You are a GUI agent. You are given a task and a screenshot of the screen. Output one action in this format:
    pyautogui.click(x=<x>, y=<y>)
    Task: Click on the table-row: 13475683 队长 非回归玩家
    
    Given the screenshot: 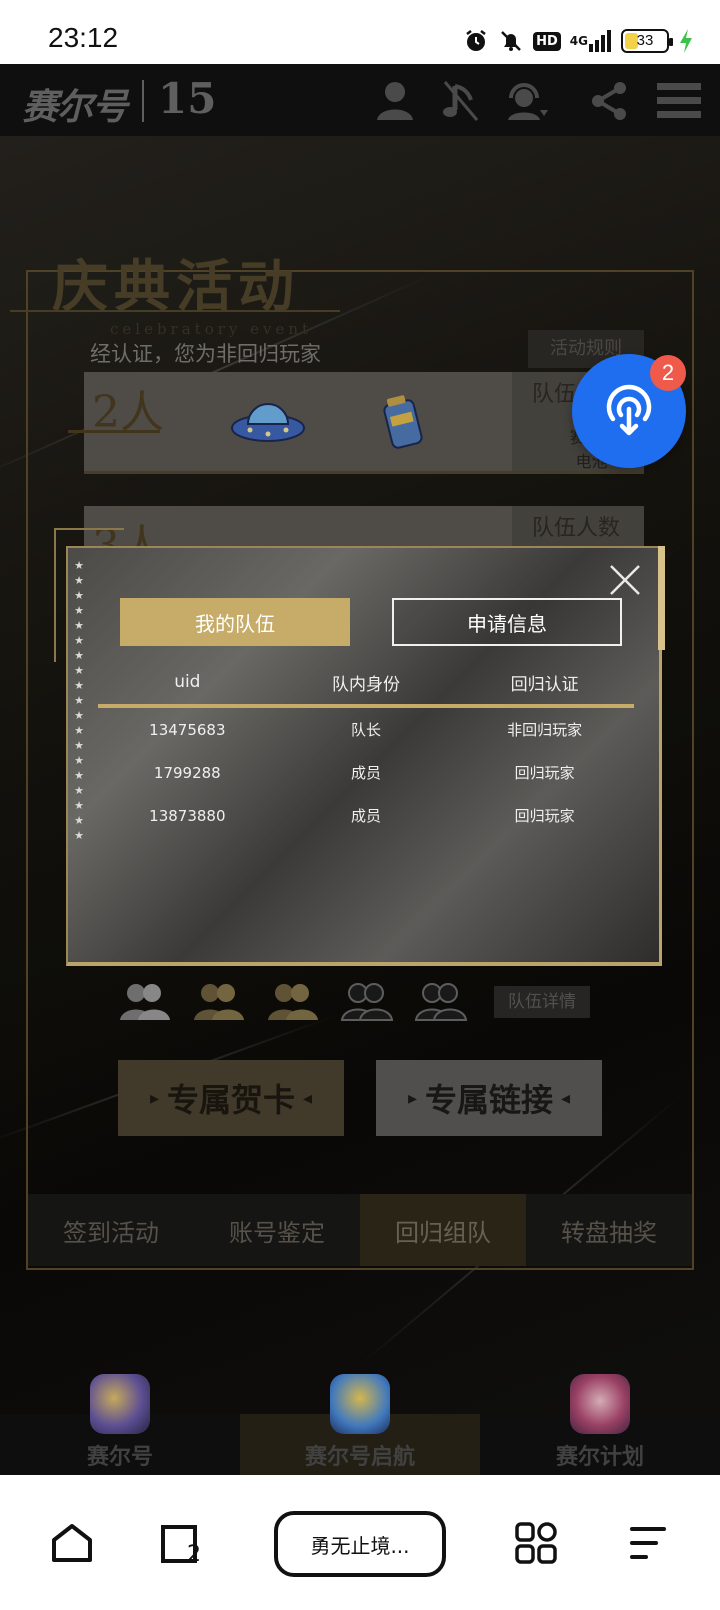 What is the action you would take?
    pyautogui.click(x=366, y=729)
    